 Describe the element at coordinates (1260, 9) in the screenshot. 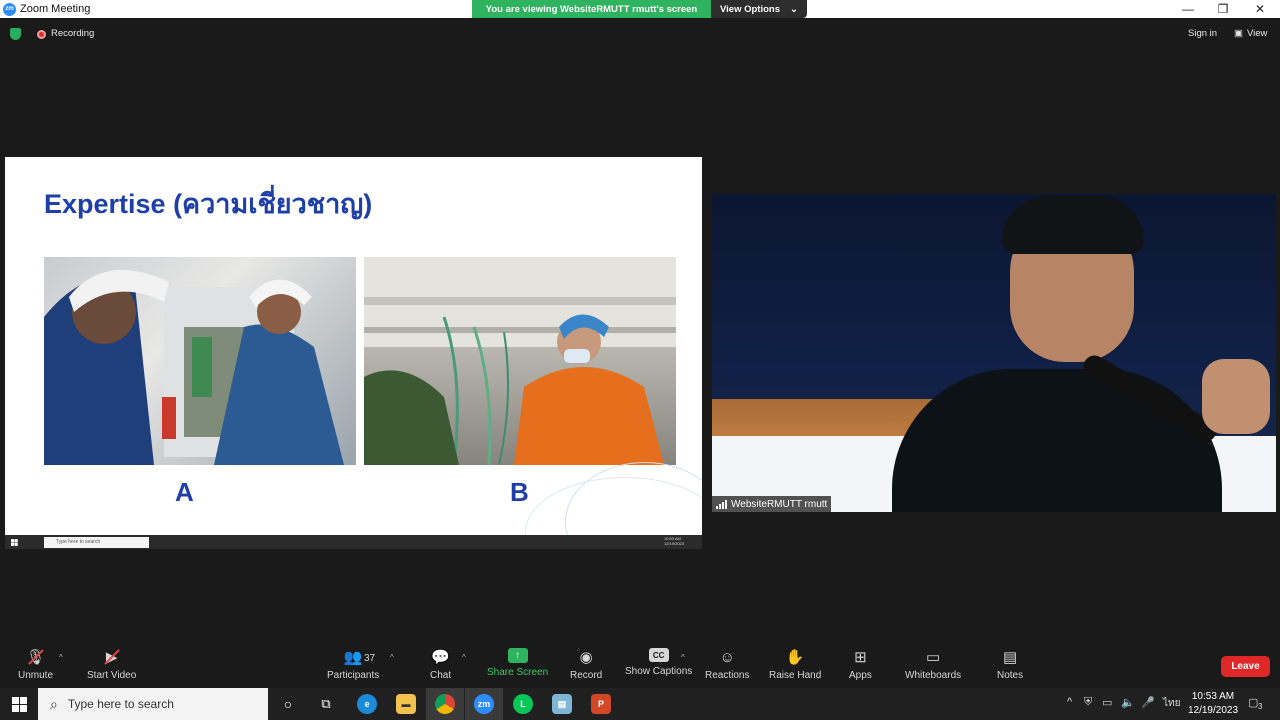

I see `close-icon: ✕` at that location.